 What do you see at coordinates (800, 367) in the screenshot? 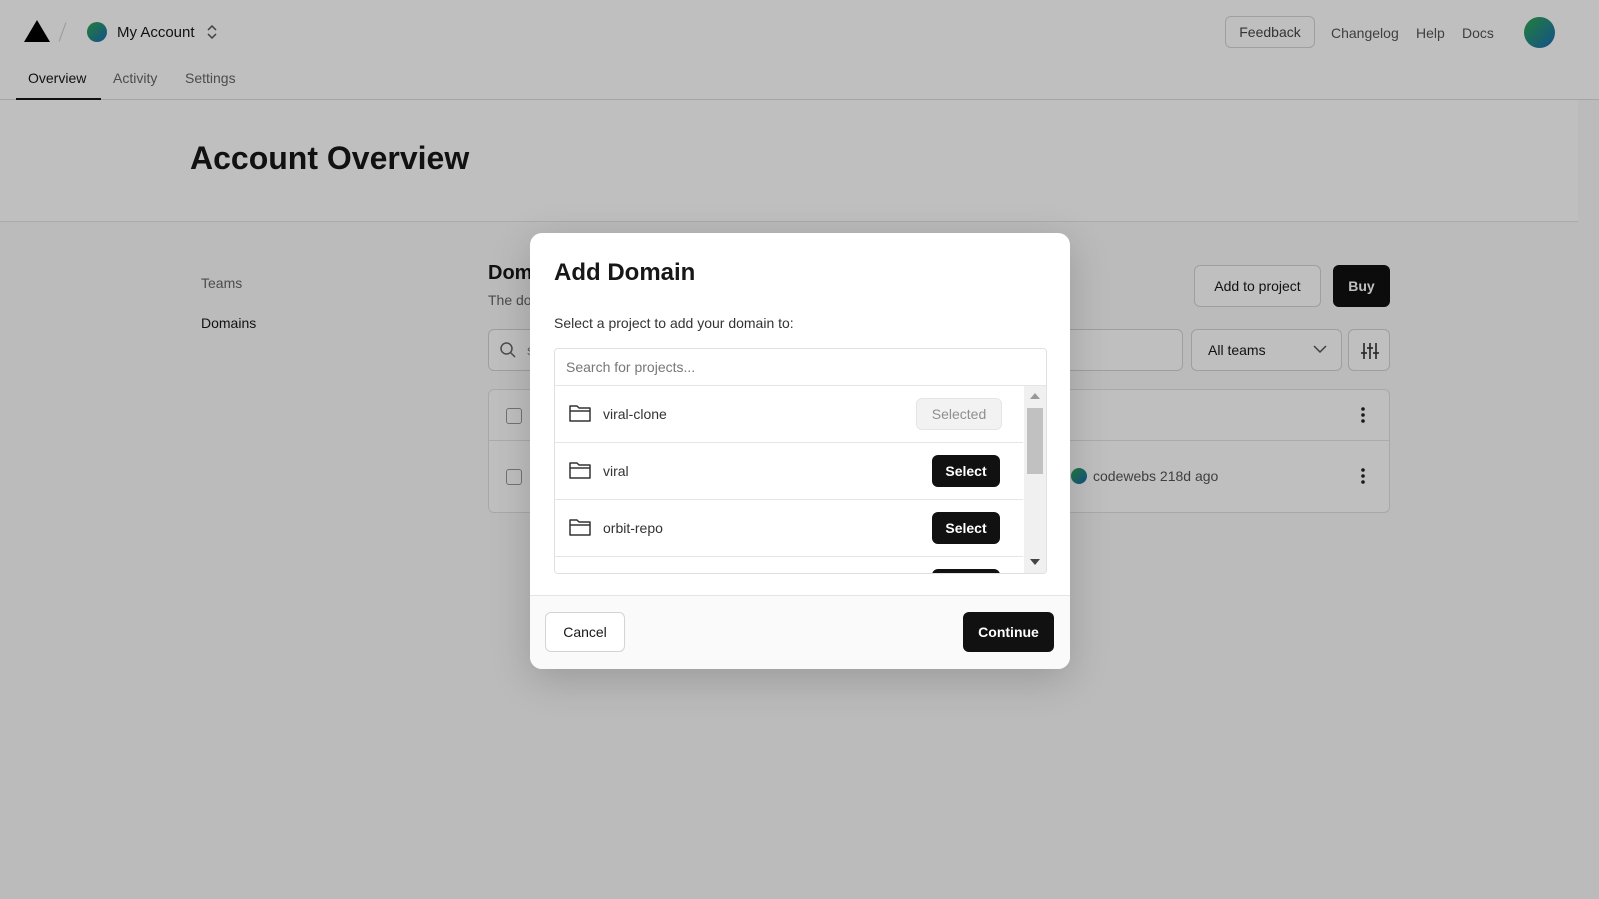
I see `project-search-input` at bounding box center [800, 367].